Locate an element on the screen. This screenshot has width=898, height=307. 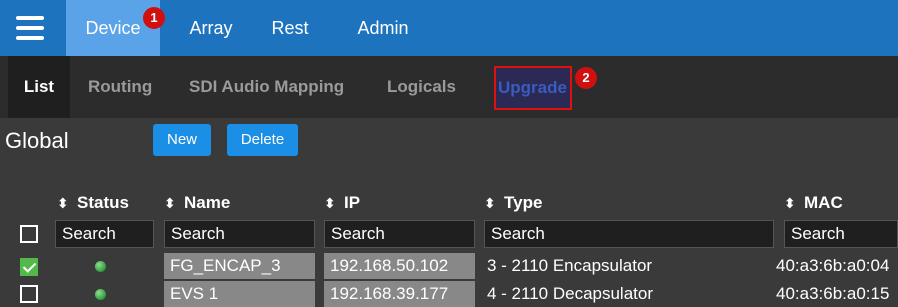
row-1-name: FG_ENCAP_3 is located at coordinates (239, 266).